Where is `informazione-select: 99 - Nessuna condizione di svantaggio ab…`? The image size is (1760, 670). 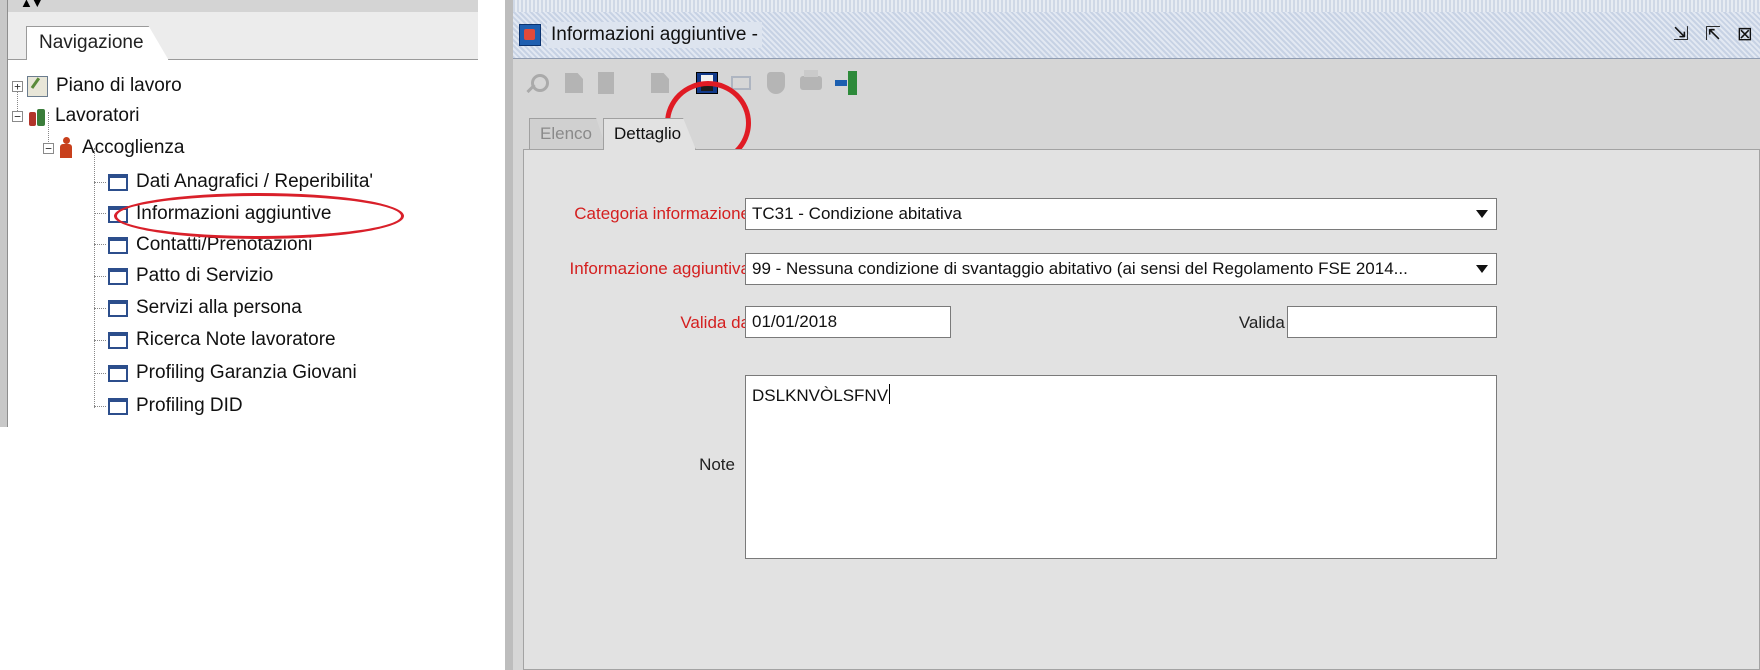
informazione-select: 99 - Nessuna condizione di svantaggio ab… is located at coordinates (1121, 269).